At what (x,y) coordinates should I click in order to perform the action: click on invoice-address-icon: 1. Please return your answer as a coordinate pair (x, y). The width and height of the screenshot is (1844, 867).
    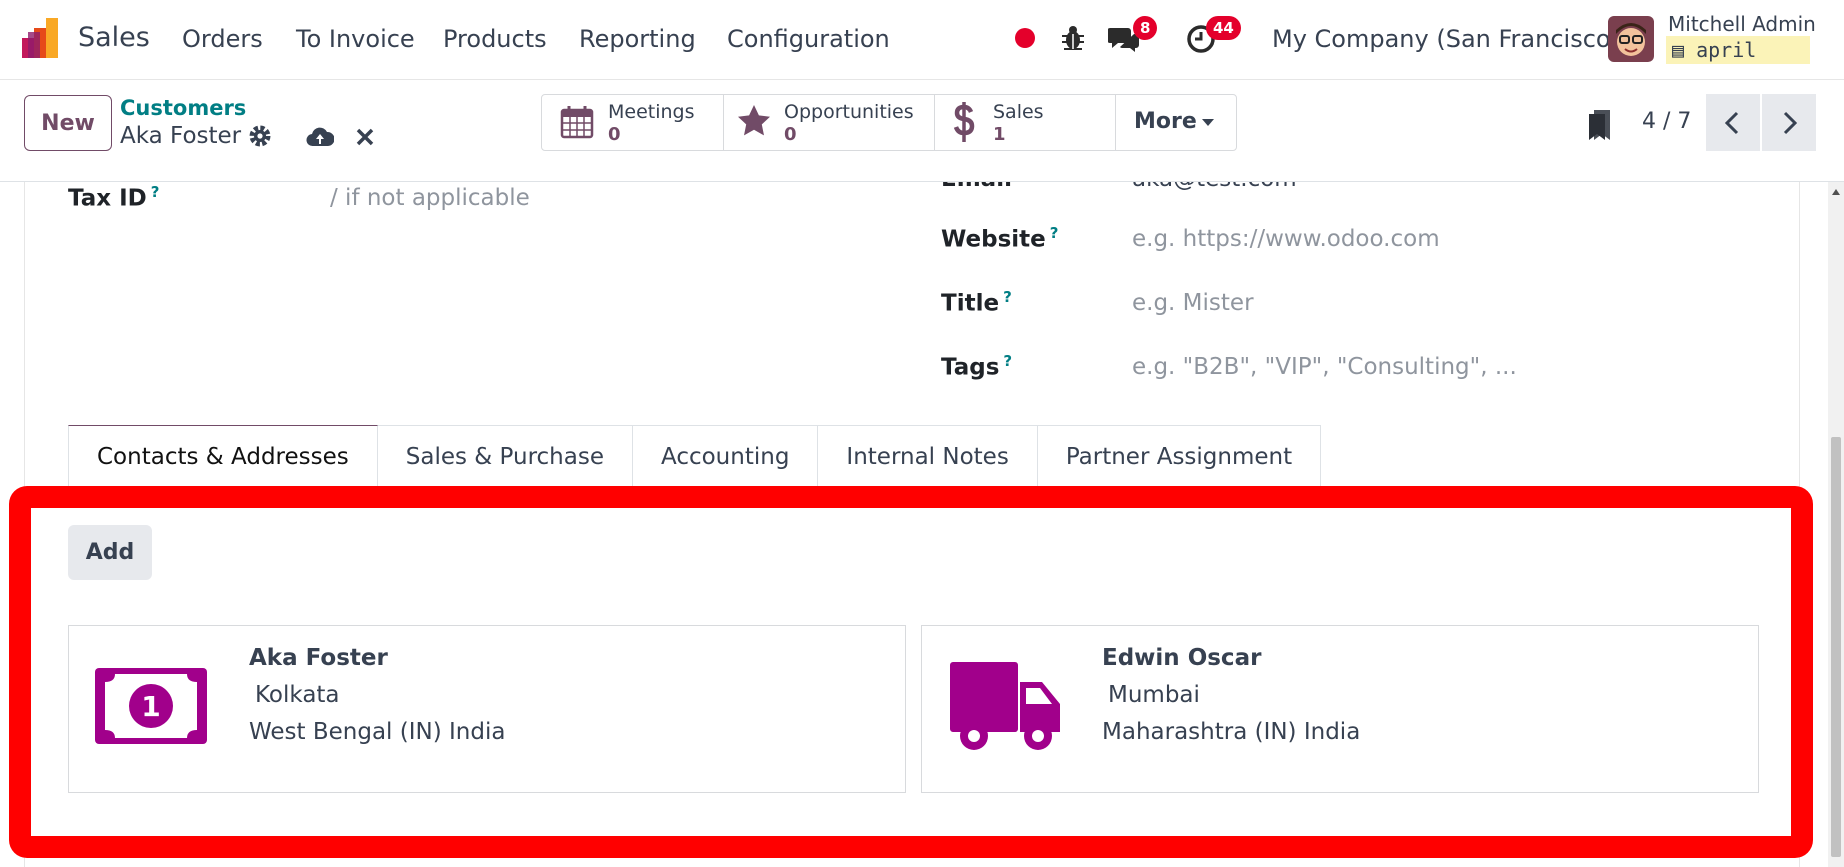
    Looking at the image, I should click on (151, 706).